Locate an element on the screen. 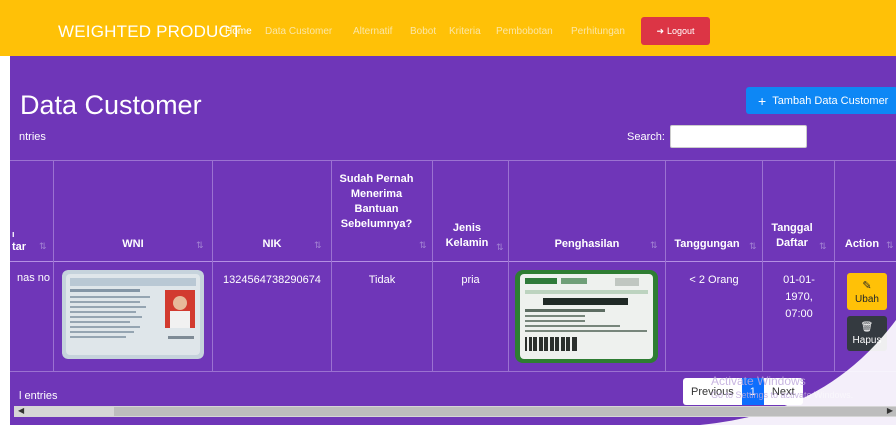  insurance-card-image is located at coordinates (586, 316).